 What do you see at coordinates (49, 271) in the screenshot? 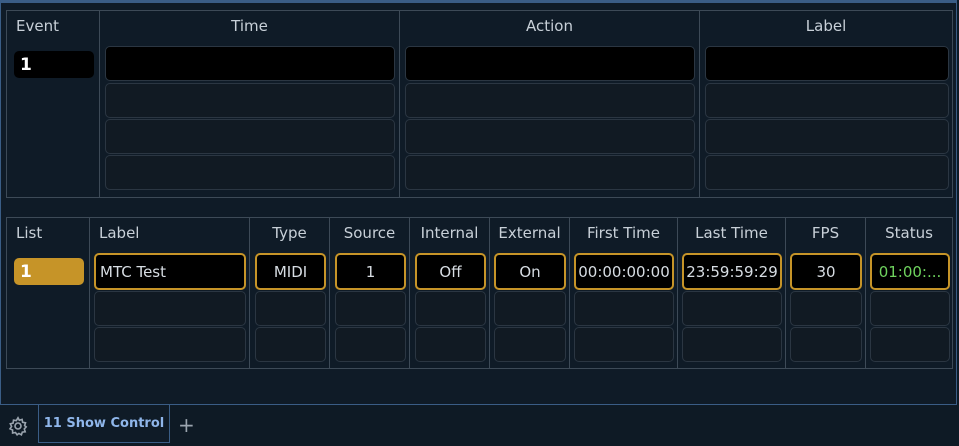
I see `list-number: 1` at bounding box center [49, 271].